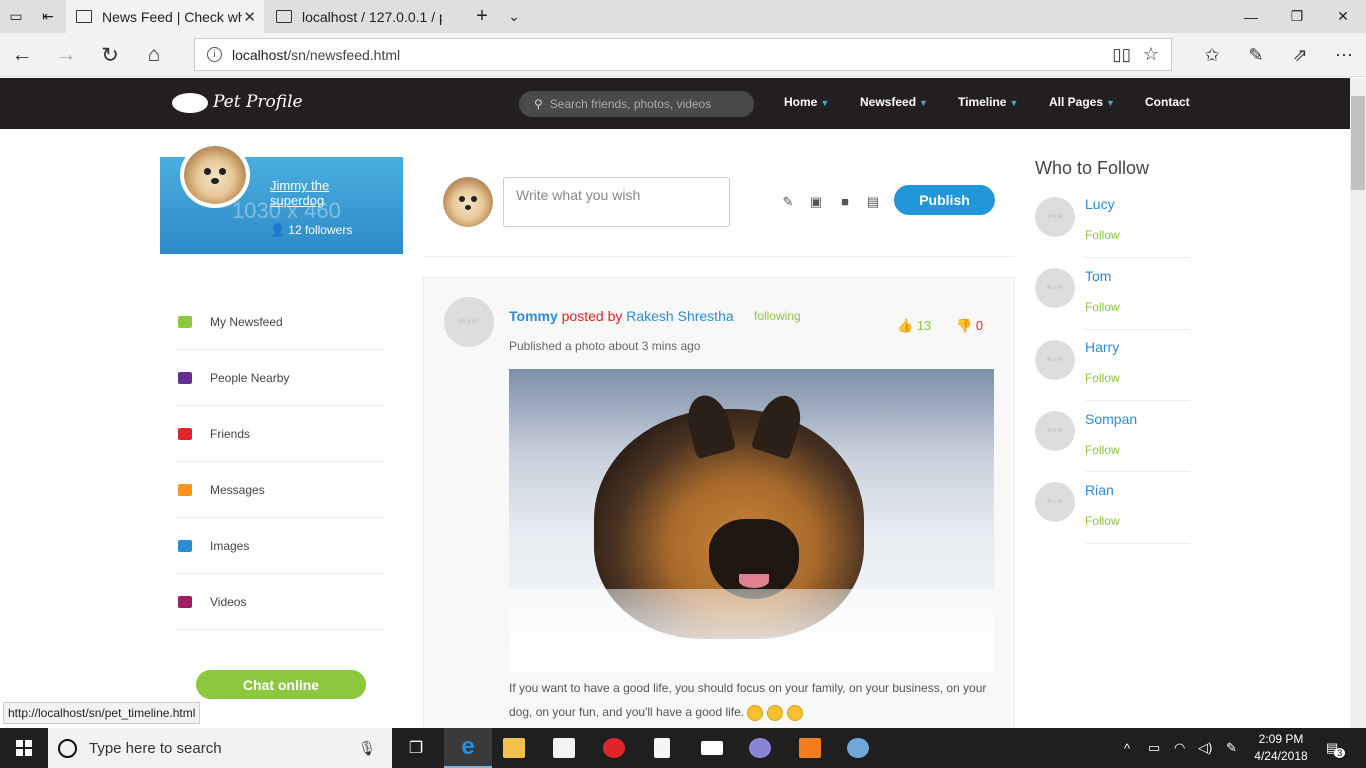 This screenshot has height=768, width=1366. Describe the element at coordinates (220, 748) in the screenshot. I see `taskbar-search-input: Type here to search 🎙` at that location.